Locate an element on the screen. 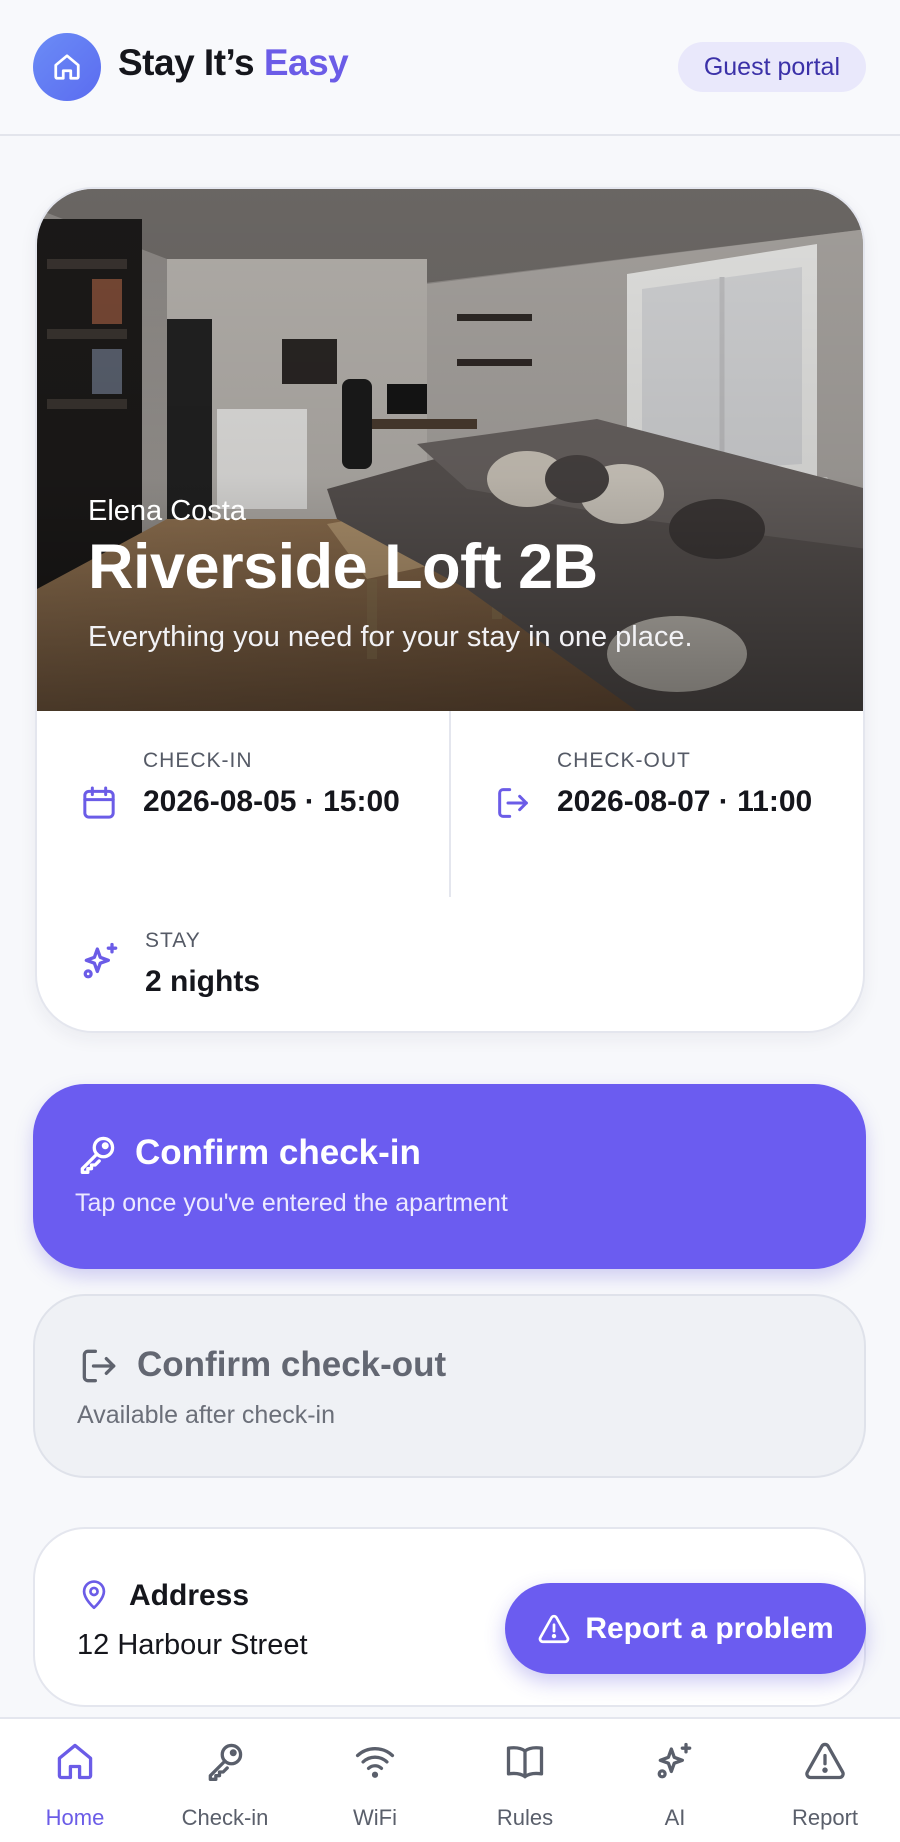 Image resolution: width=900 pixels, height=1842 pixels. wifi-icon is located at coordinates (375, 1762).